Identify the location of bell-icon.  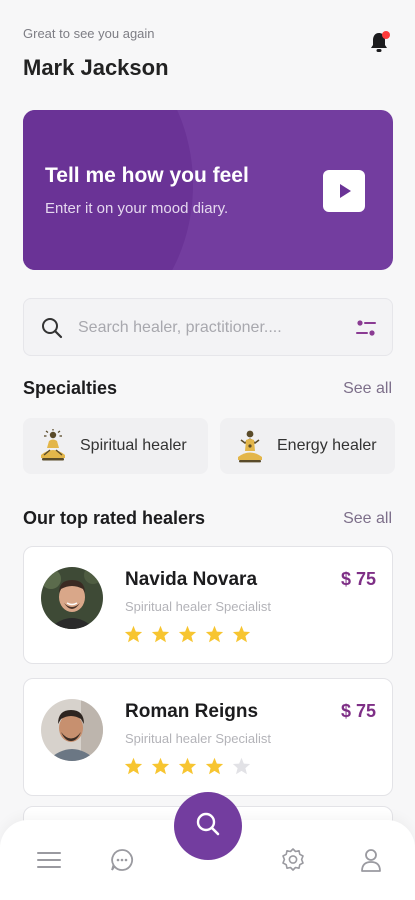
(380, 42).